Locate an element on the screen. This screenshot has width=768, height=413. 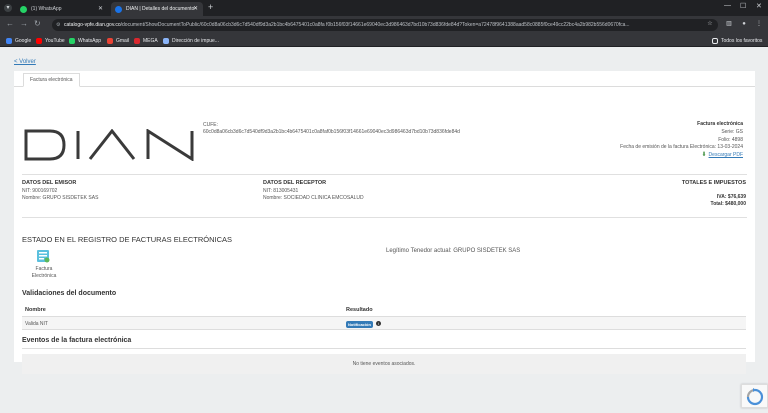
bookmark-mega: MEGA is located at coordinates (146, 40).